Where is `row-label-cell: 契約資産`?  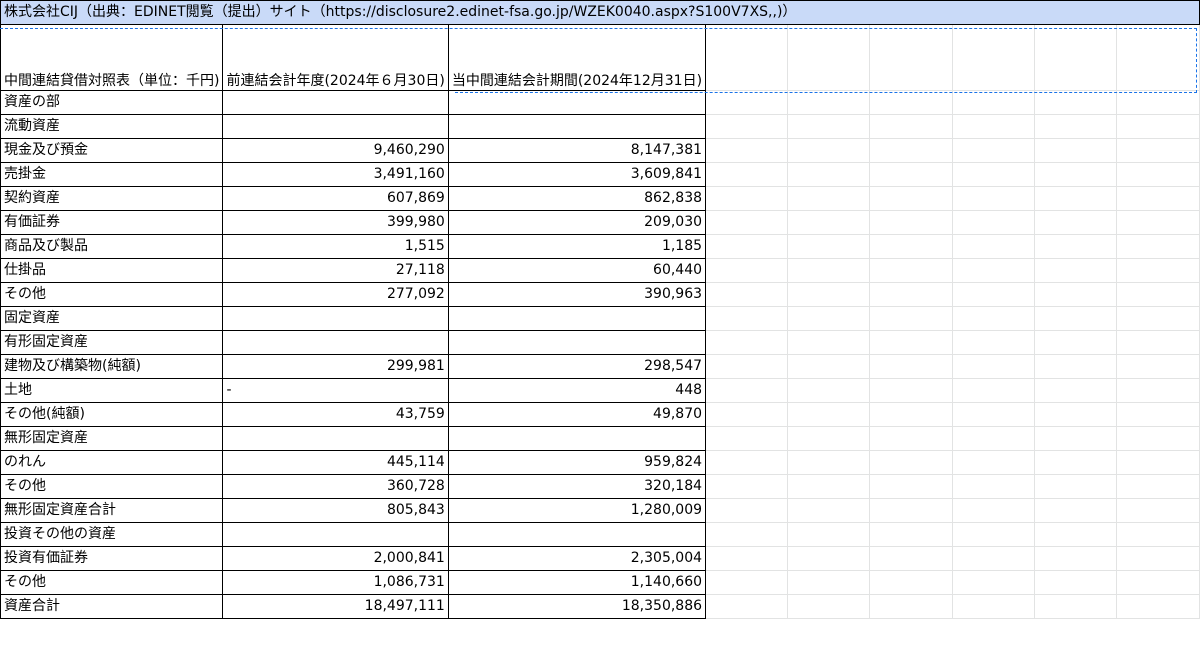
row-label-cell: 契約資産 is located at coordinates (112, 198).